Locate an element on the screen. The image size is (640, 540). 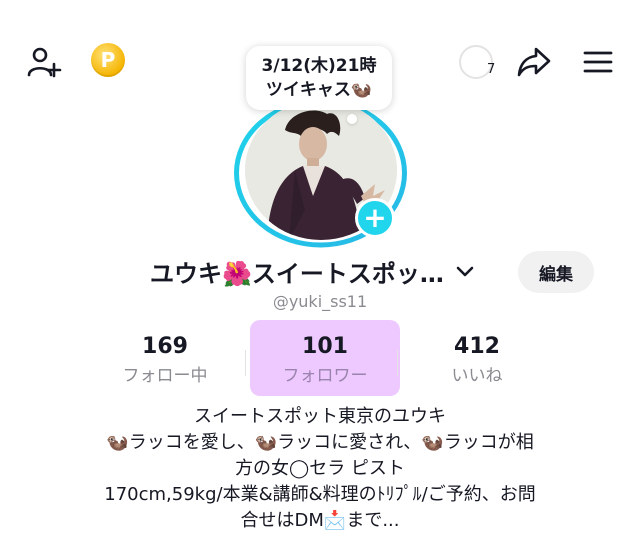
bio-line: 170cm,59kg/本業&講師&料理のﾄﾘﾌﾟﾙ/ご予約、お問 is located at coordinates (320, 494).